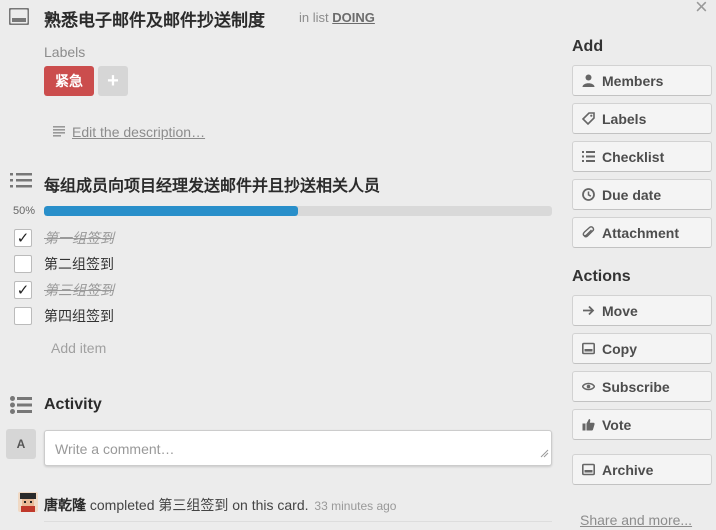 This screenshot has height=530, width=716. What do you see at coordinates (28, 502) in the screenshot?
I see `user-avatar-icon` at bounding box center [28, 502].